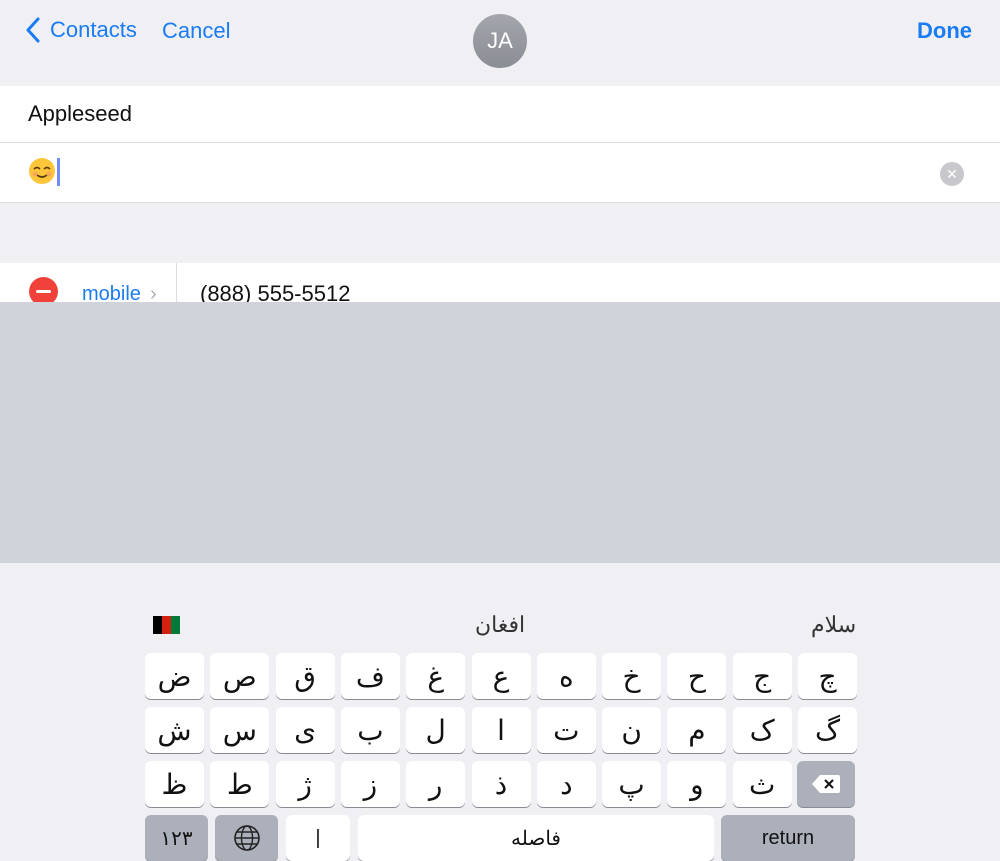  Describe the element at coordinates (788, 838) in the screenshot. I see `return-key: return` at that location.